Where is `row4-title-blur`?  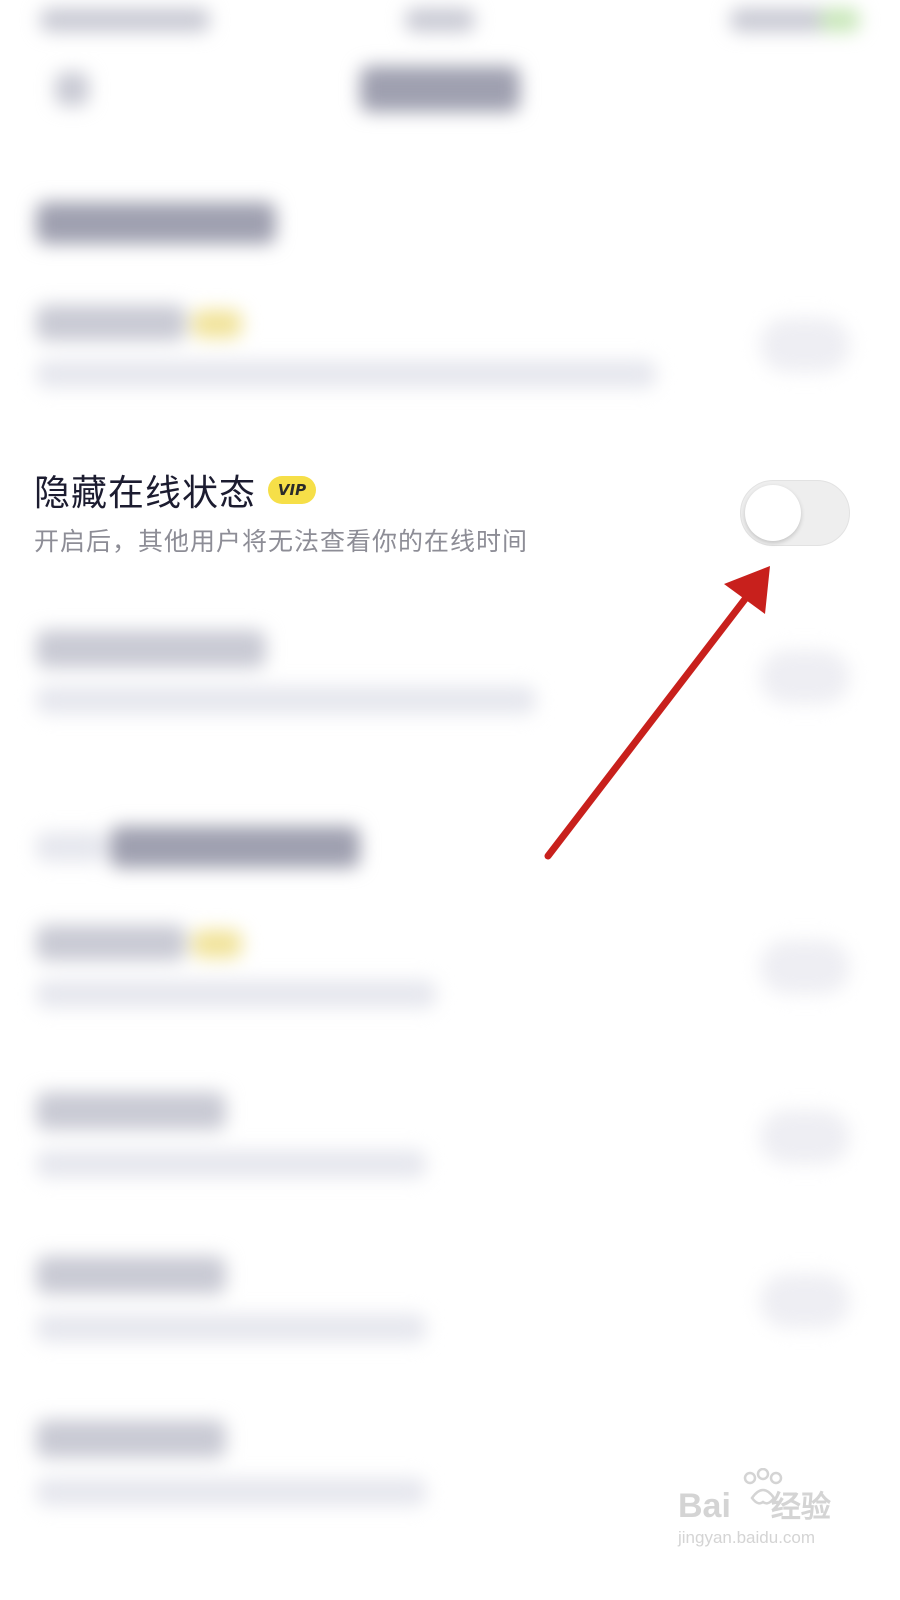 row4-title-blur is located at coordinates (111, 943).